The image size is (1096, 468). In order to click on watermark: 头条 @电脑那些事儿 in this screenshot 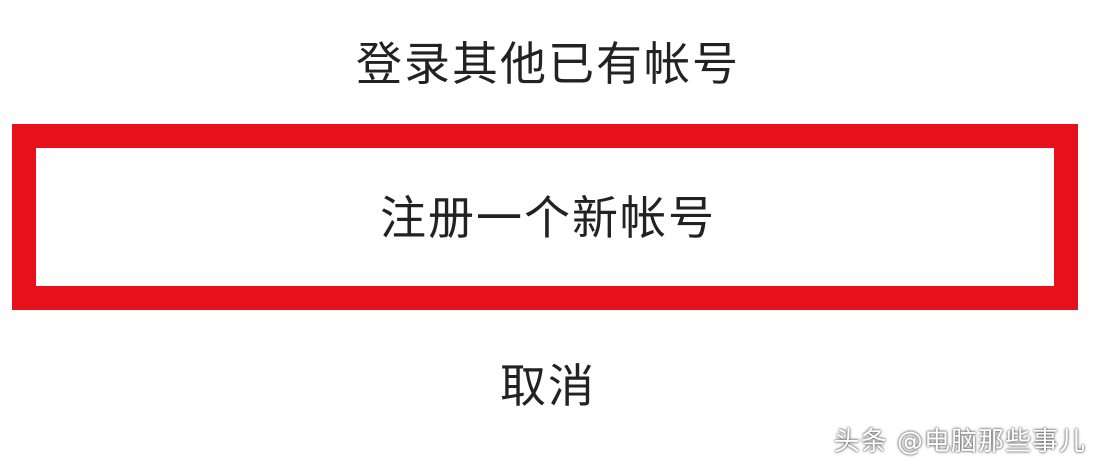, I will do `click(959, 442)`.